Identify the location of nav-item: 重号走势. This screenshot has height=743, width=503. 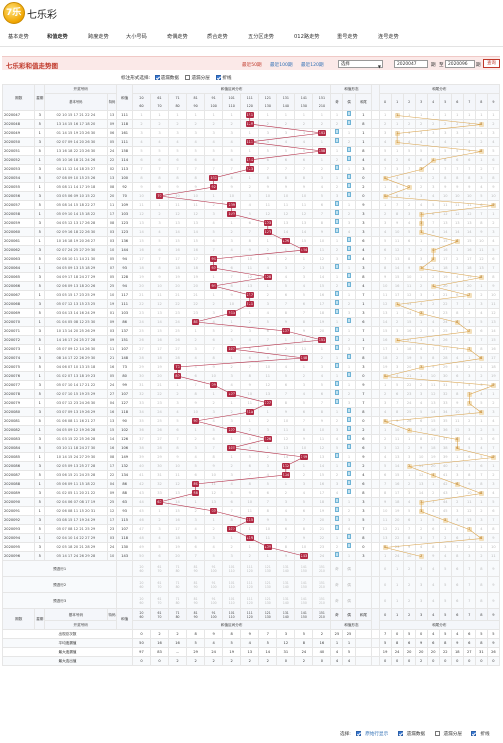
(347, 36).